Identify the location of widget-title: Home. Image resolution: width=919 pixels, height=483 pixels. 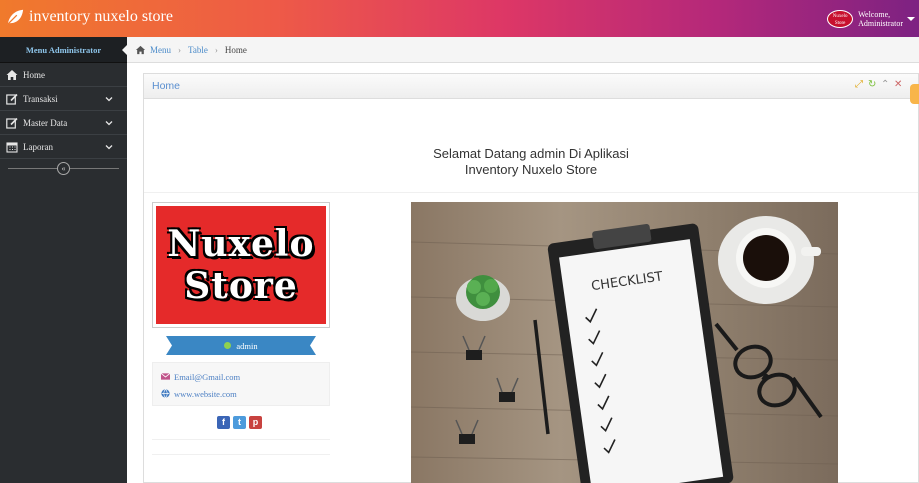
(166, 86).